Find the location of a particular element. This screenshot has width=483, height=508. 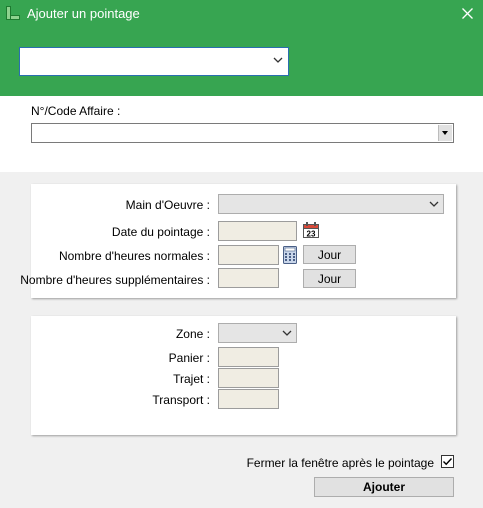

top-select is located at coordinates (154, 61).